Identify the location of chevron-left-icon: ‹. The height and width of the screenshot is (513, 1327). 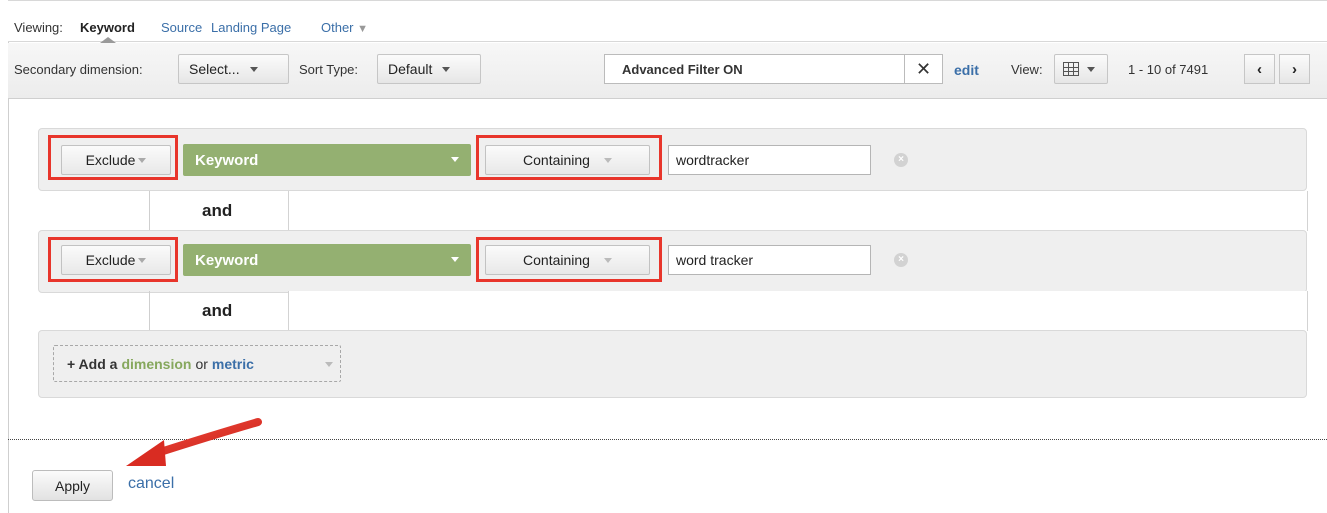
(1259, 69).